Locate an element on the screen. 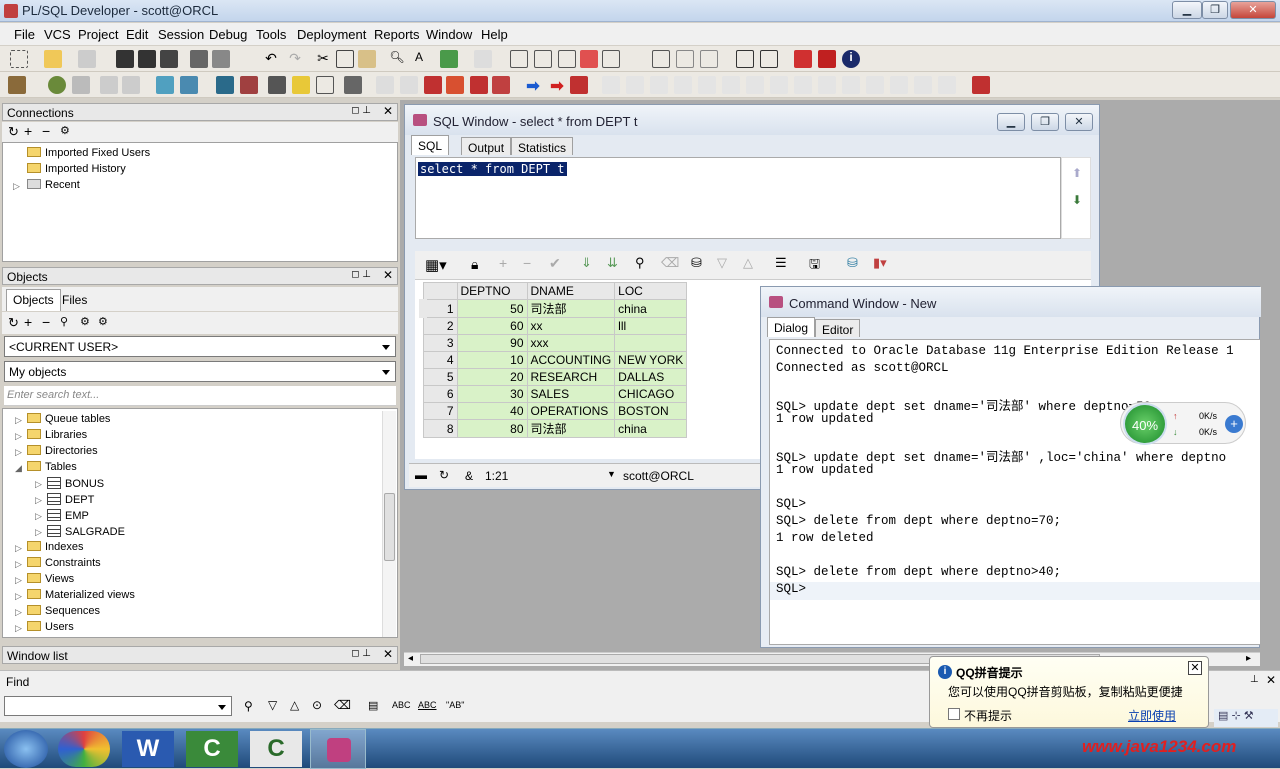 This screenshot has height=769, width=1280. menu-session: Session is located at coordinates (181, 34).